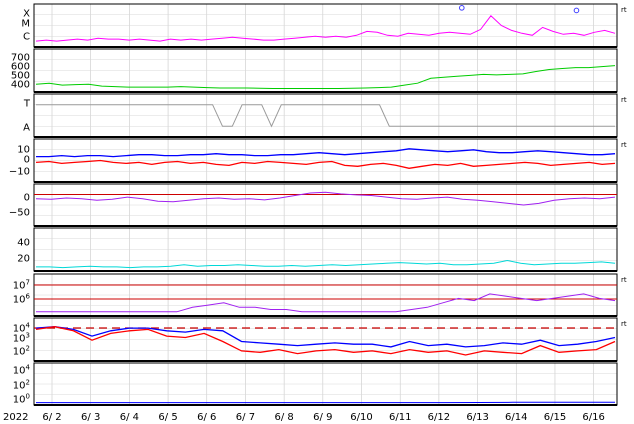  I want to click on panel-proton-flux: 104103102rt, so click(320, 339).